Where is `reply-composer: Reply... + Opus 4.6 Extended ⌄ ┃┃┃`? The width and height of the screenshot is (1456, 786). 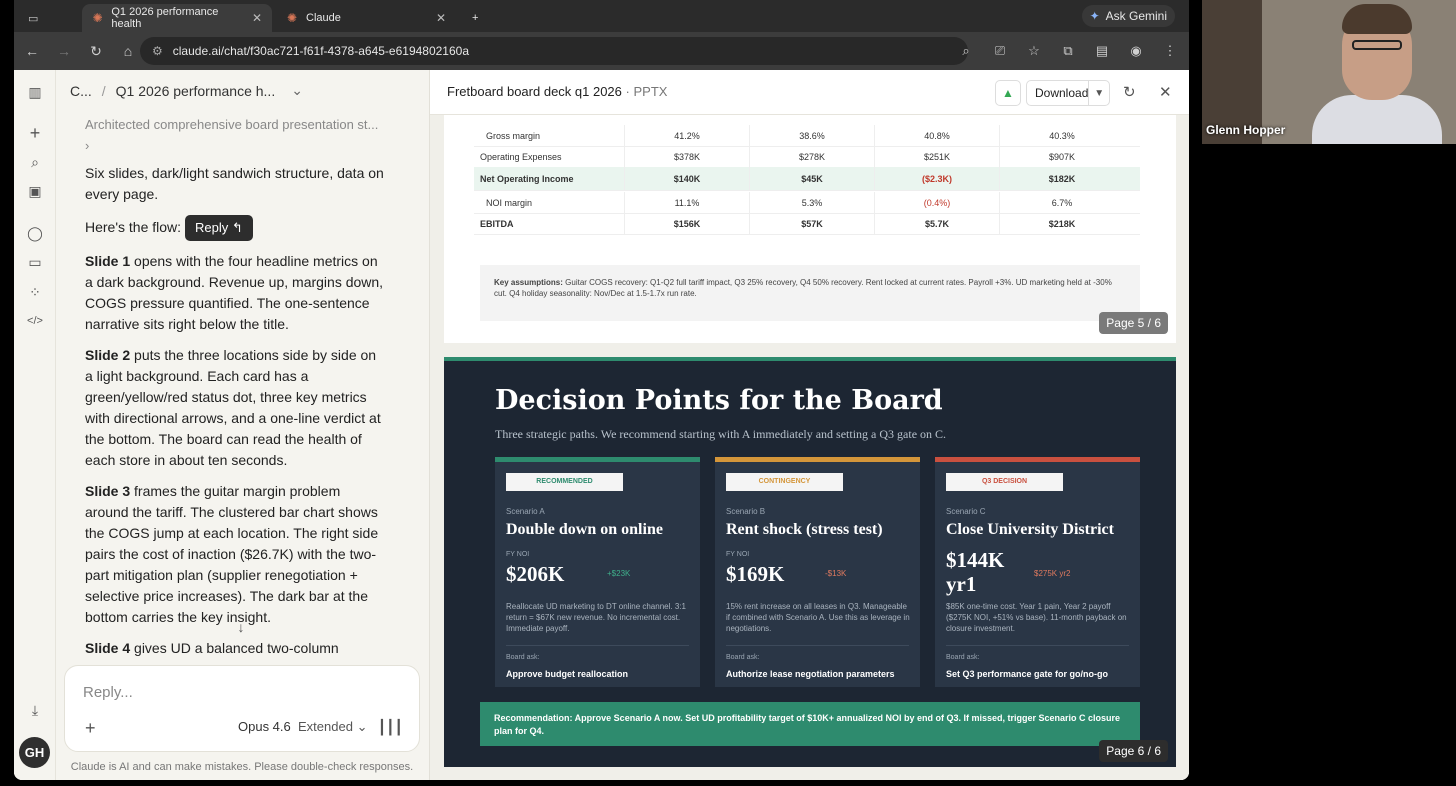 reply-composer: Reply... + Opus 4.6 Extended ⌄ ┃┃┃ is located at coordinates (242, 708).